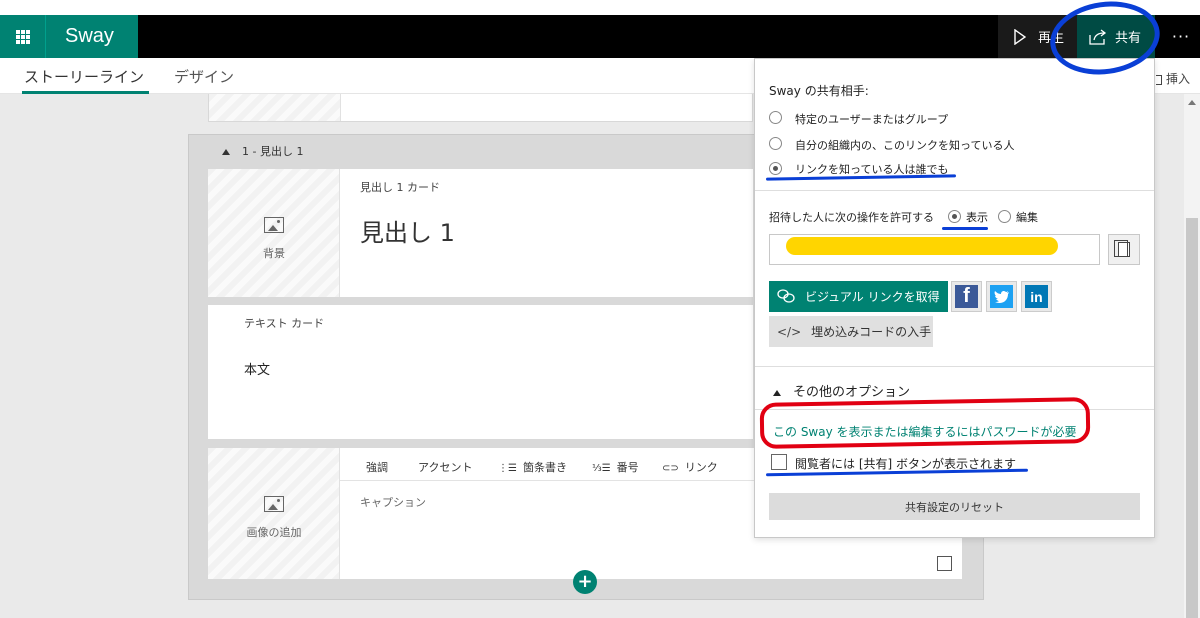 The image size is (1200, 618). Describe the element at coordinates (851, 217) in the screenshot. I see `permission-label: 招待した人に次の操作を許可する` at that location.